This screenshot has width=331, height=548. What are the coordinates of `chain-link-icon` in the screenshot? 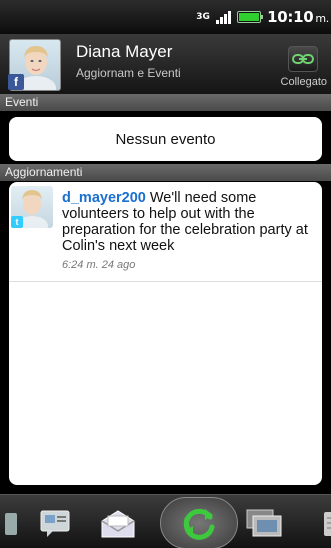 It's located at (303, 59).